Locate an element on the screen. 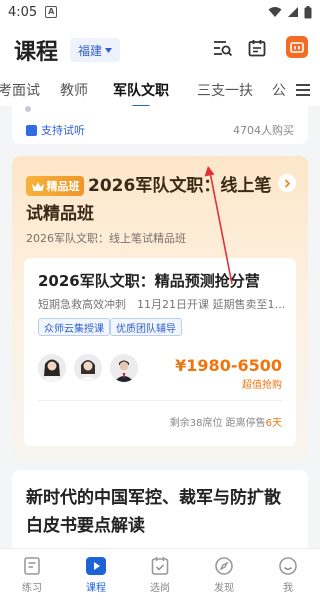 The height and width of the screenshot is (600, 320). nav-position-select: 选岗 is located at coordinates (160, 574).